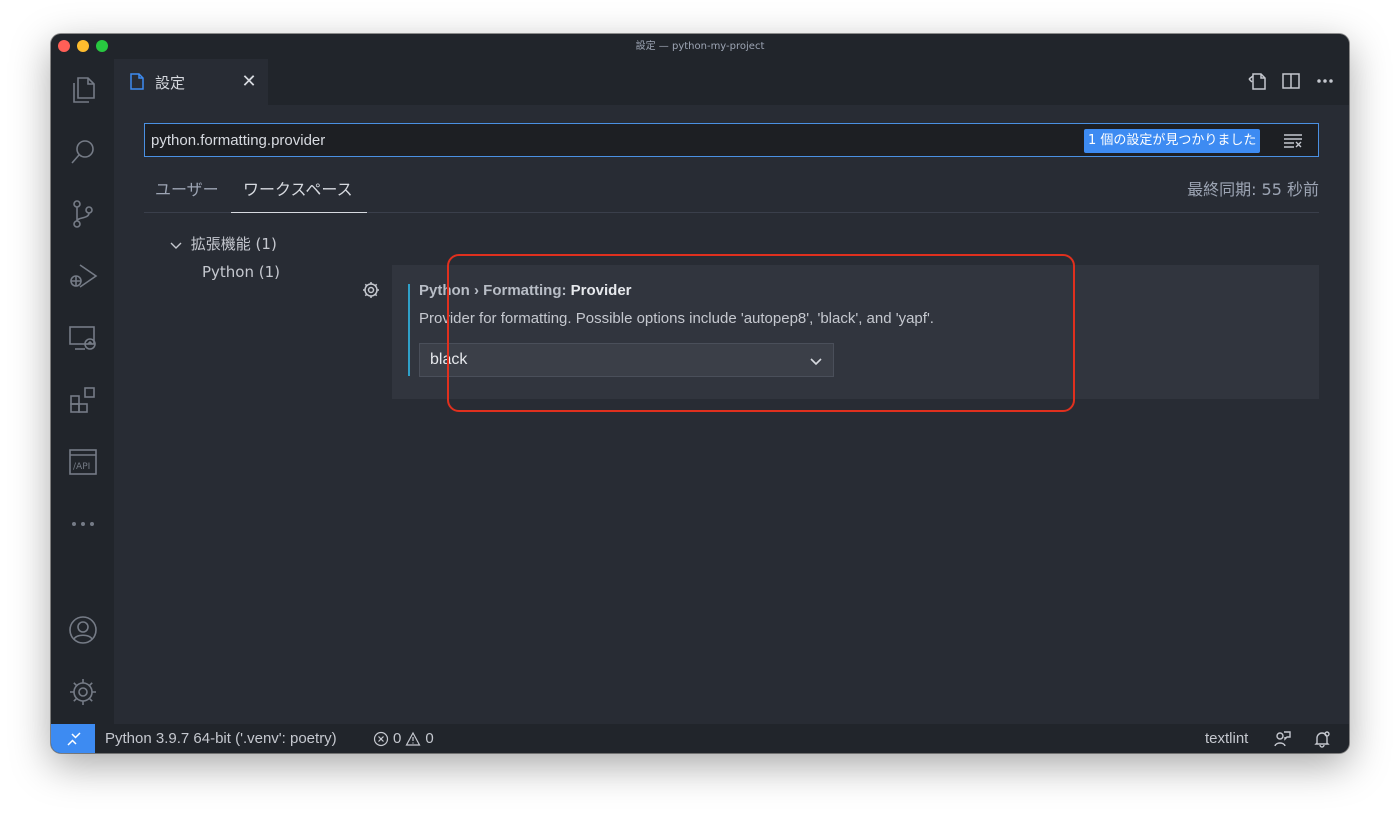 This screenshot has height=820, width=1400. Describe the element at coordinates (82, 692) in the screenshot. I see `manage-gear-icon` at that location.